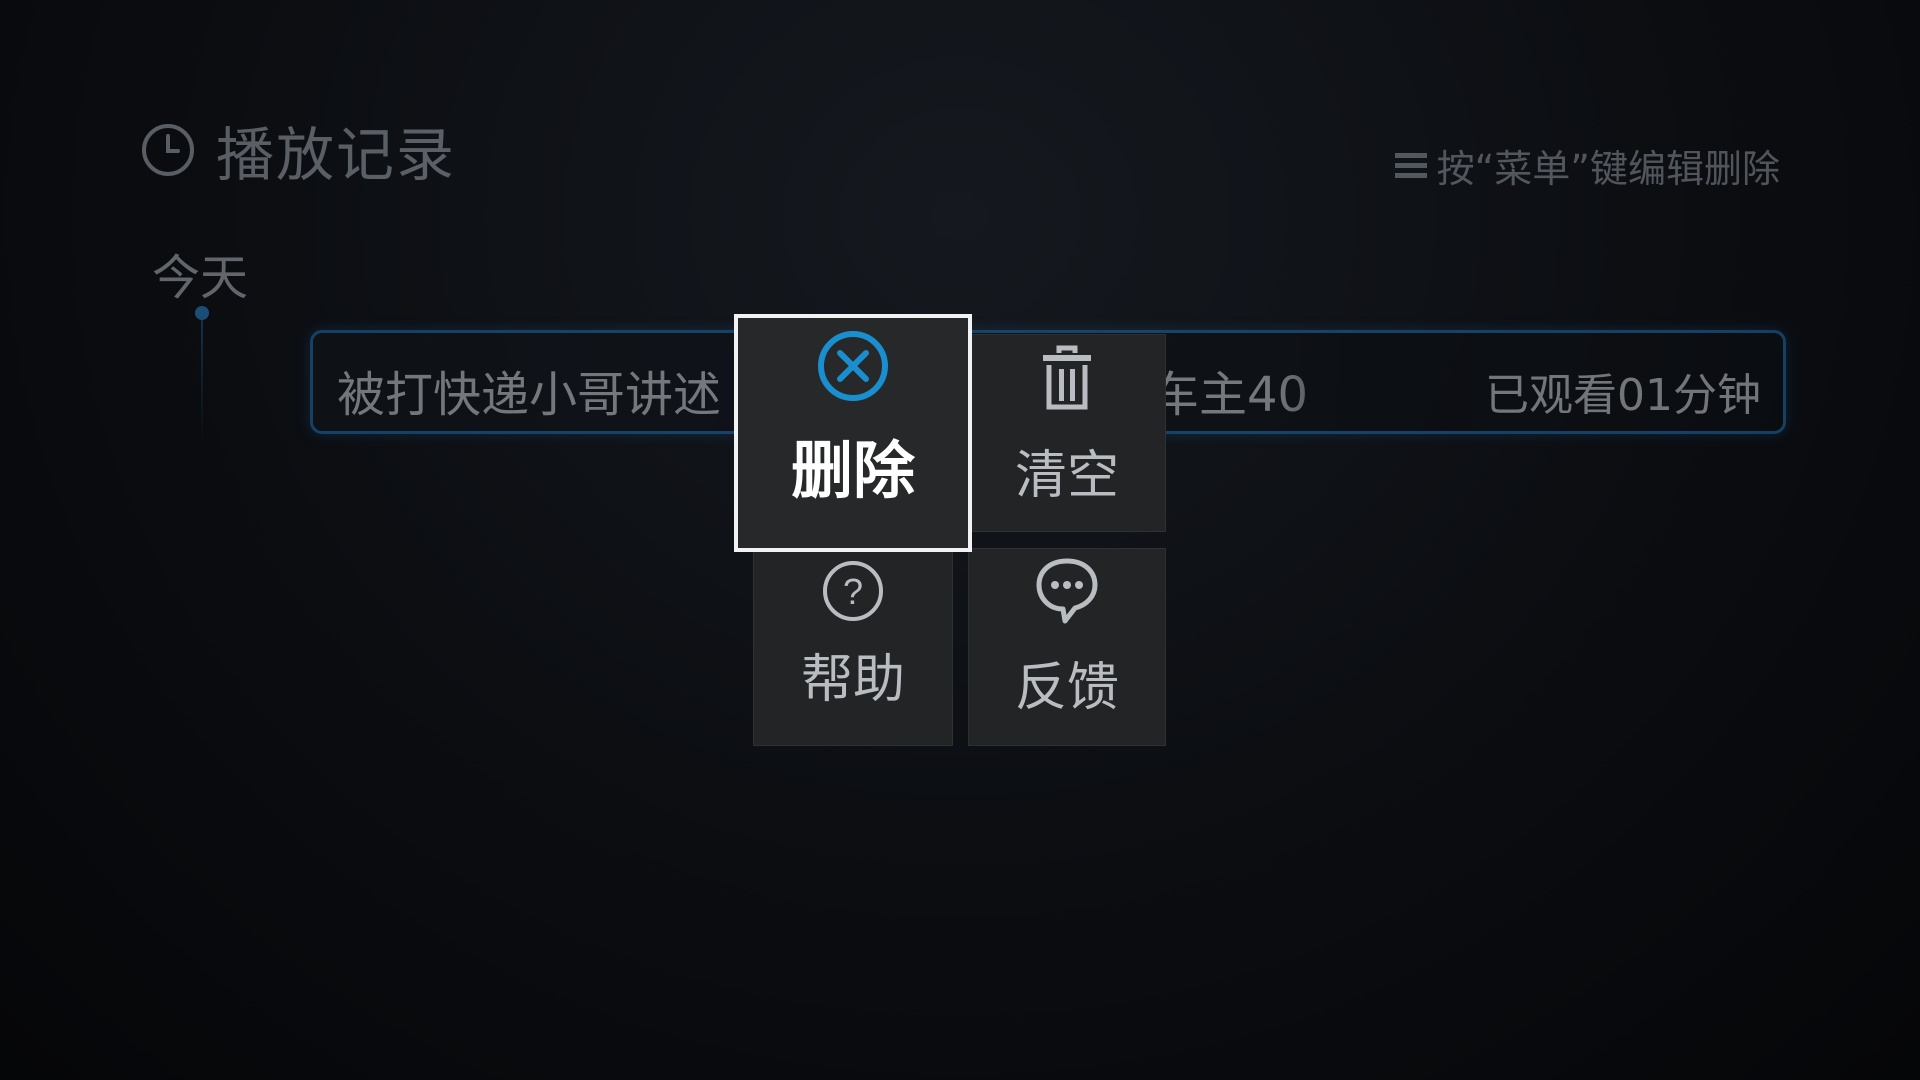 The width and height of the screenshot is (1920, 1080). What do you see at coordinates (1066, 476) in the screenshot?
I see `menu-item-clear-label: 清空` at bounding box center [1066, 476].